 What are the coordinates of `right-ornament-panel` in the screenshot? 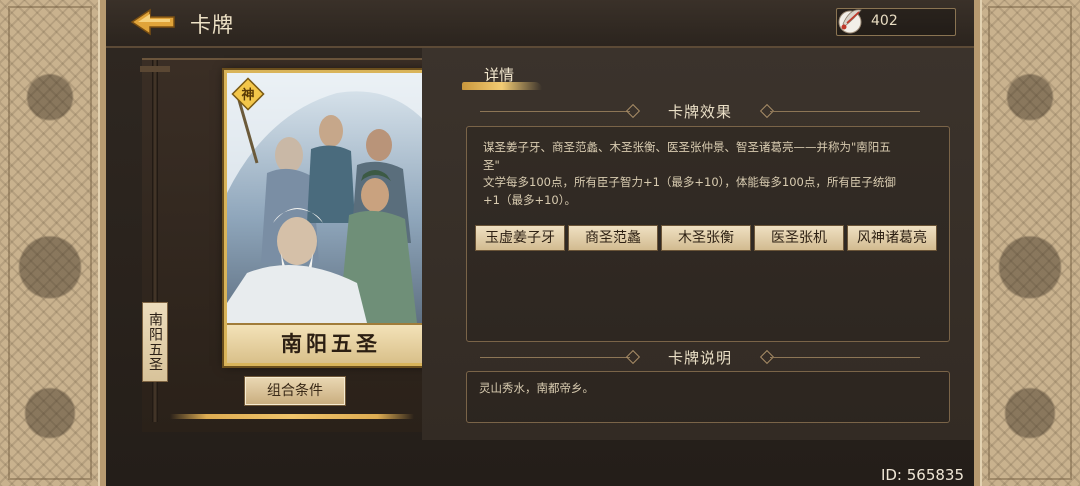 It's located at (1027, 243).